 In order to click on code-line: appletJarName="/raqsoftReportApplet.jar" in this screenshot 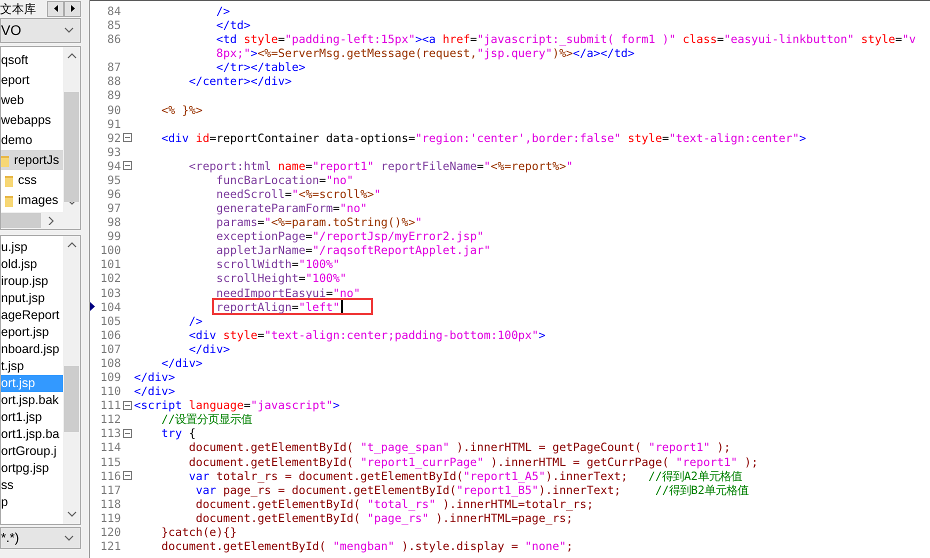, I will do `click(353, 250)`.